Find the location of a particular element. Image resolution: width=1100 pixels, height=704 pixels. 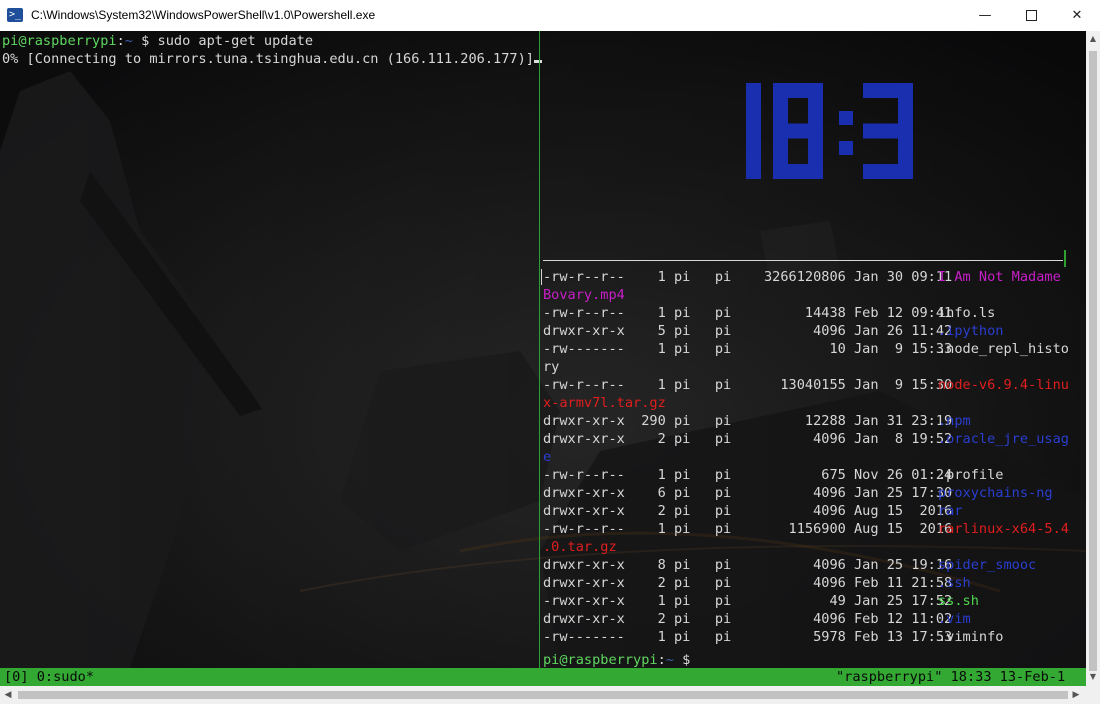

list-item: drwxr-xr-x 290 pi pi 12288 Jan 31 23:19 is located at coordinates (747, 421).